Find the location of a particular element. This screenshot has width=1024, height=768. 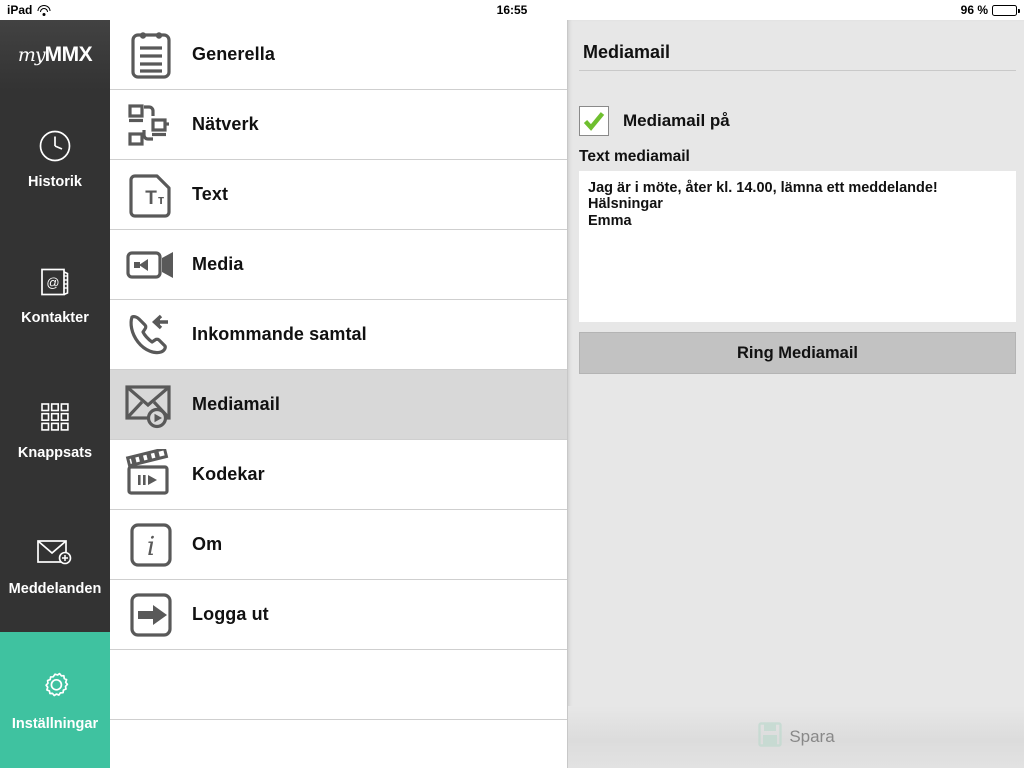

checkmark-icon is located at coordinates (594, 121).